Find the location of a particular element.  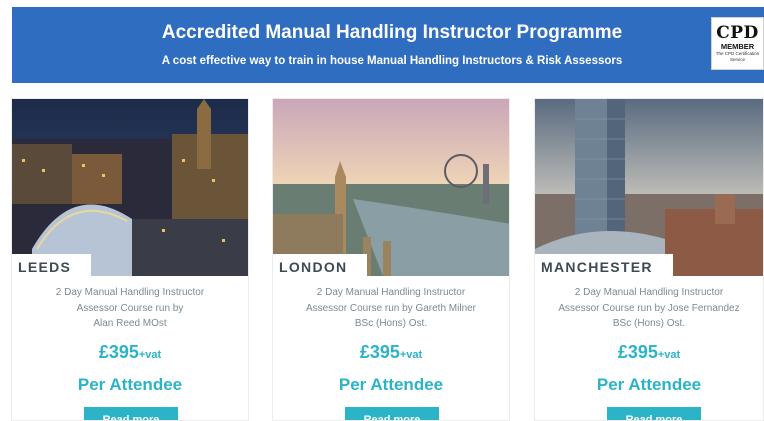

manchester-city-photo is located at coordinates (649, 187).